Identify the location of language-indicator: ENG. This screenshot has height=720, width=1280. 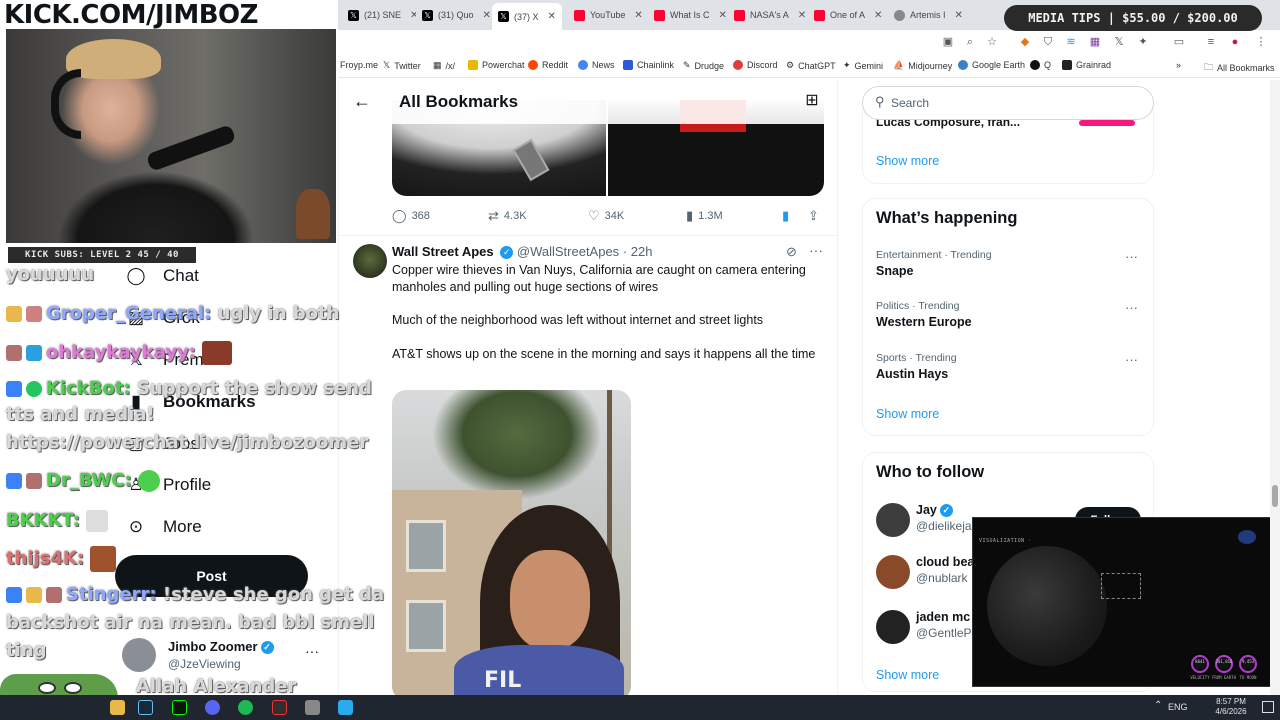
(1178, 707).